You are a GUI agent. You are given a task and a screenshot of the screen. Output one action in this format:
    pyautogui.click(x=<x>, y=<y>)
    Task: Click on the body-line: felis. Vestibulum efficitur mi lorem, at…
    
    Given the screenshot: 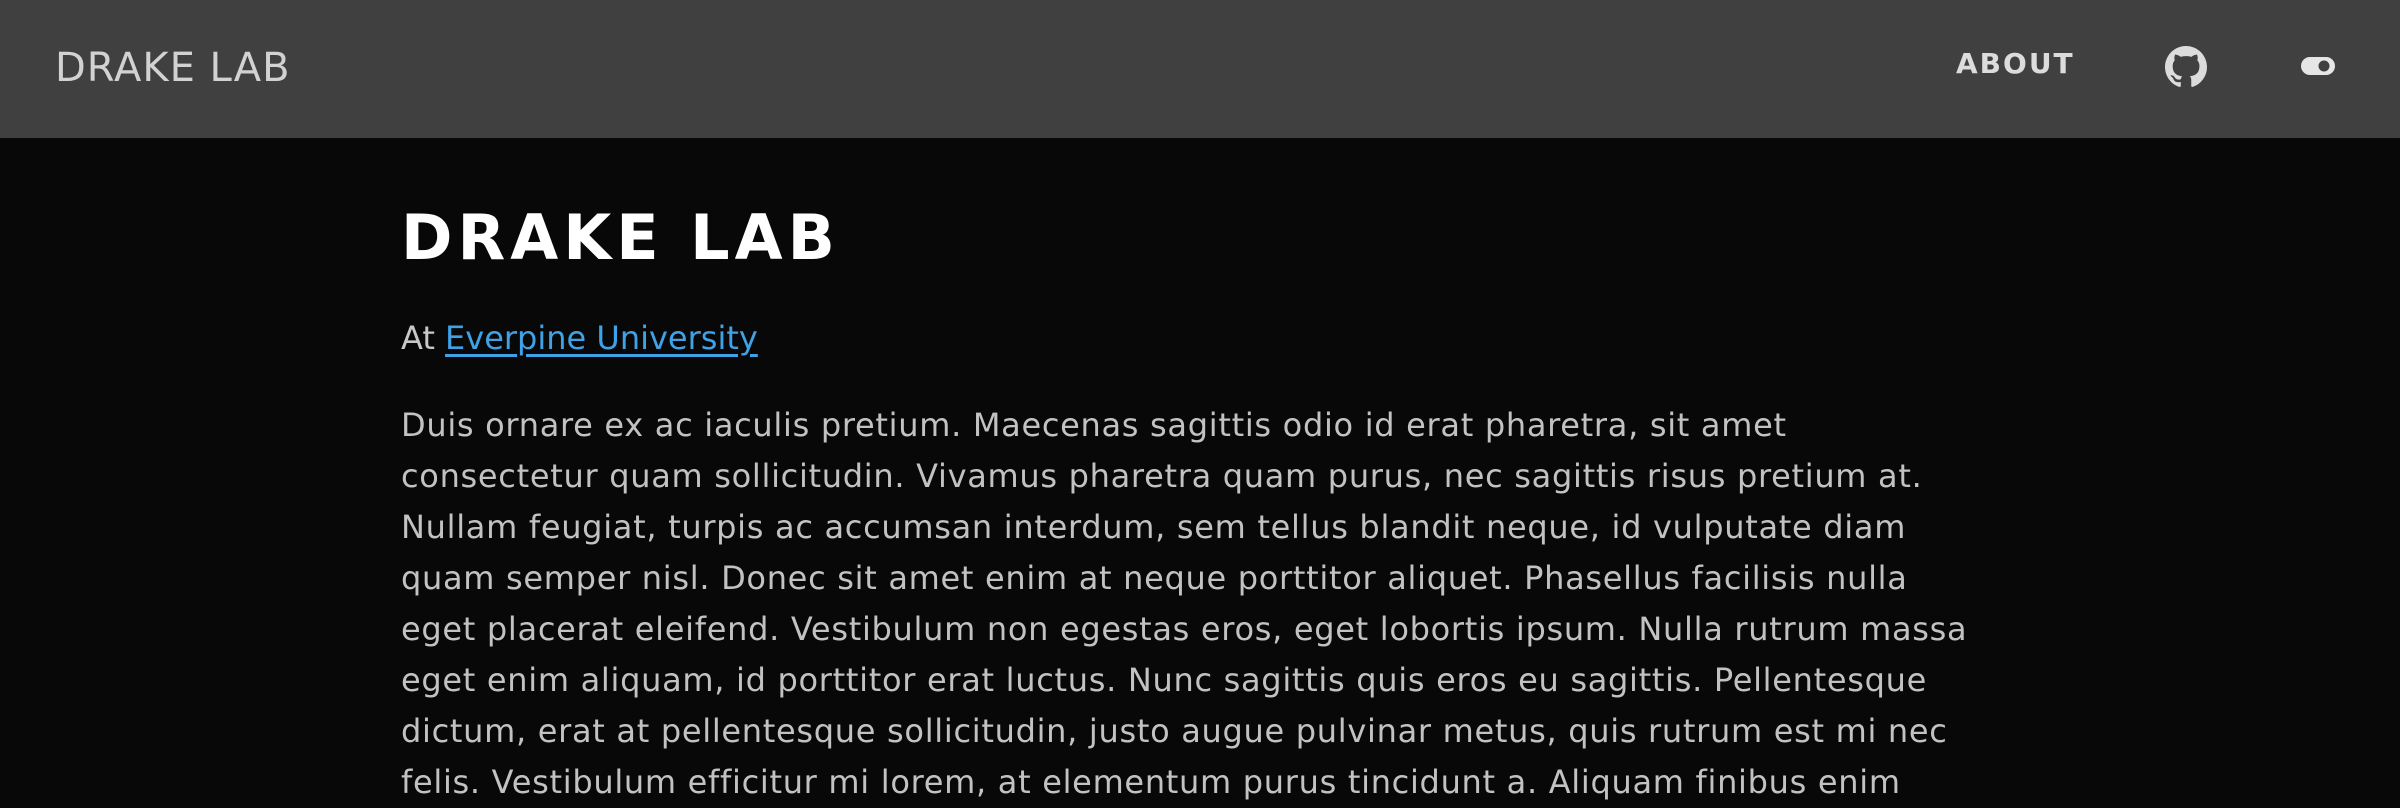 What is the action you would take?
    pyautogui.click(x=1151, y=782)
    